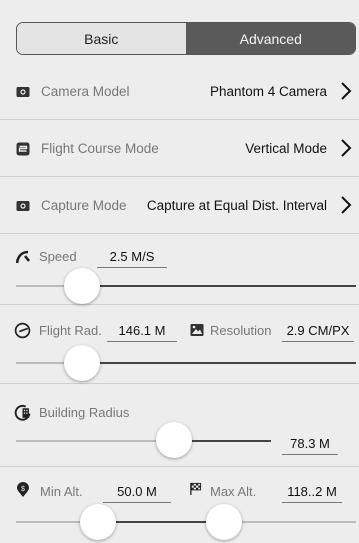  Describe the element at coordinates (100, 148) in the screenshot. I see `flight-course-mode-label: Flight Course Mode` at that location.